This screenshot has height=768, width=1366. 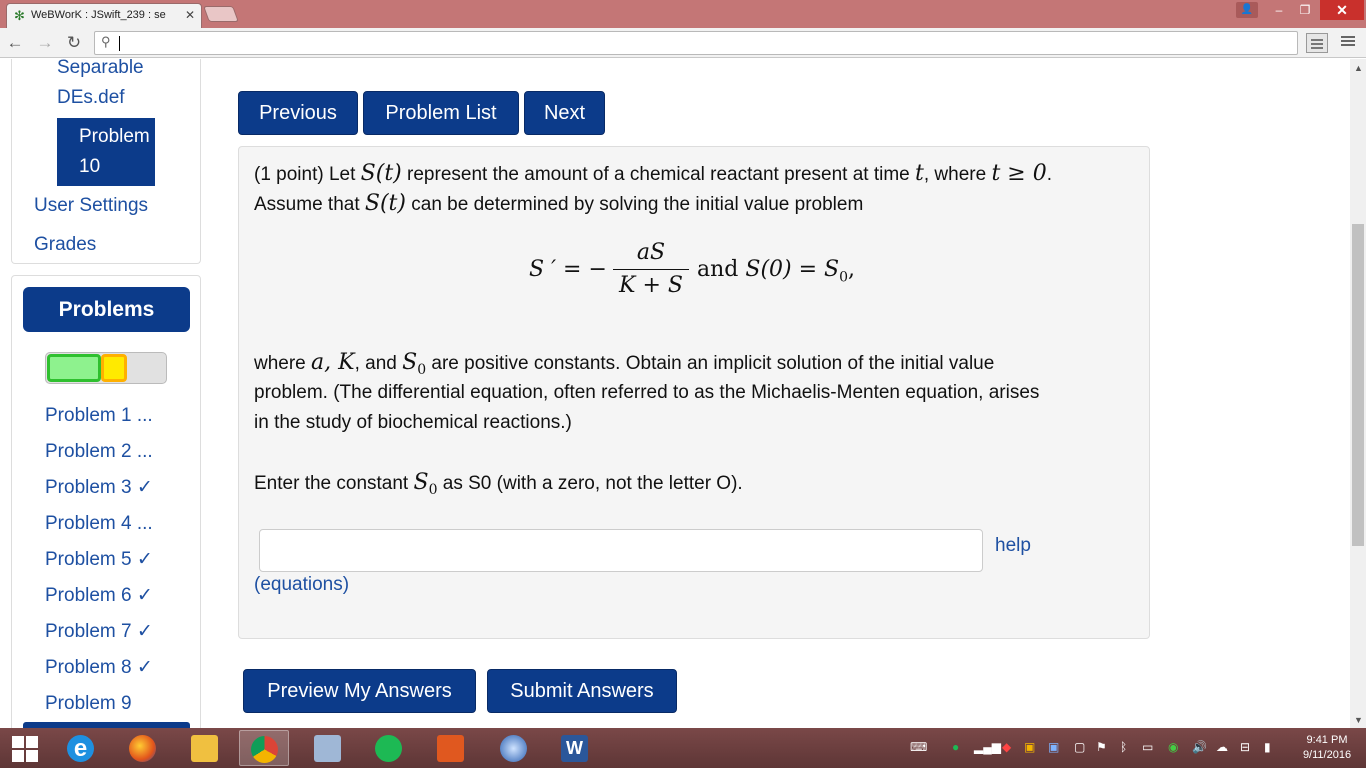 I want to click on webwork-favicon-icon: ✻, so click(x=19, y=15).